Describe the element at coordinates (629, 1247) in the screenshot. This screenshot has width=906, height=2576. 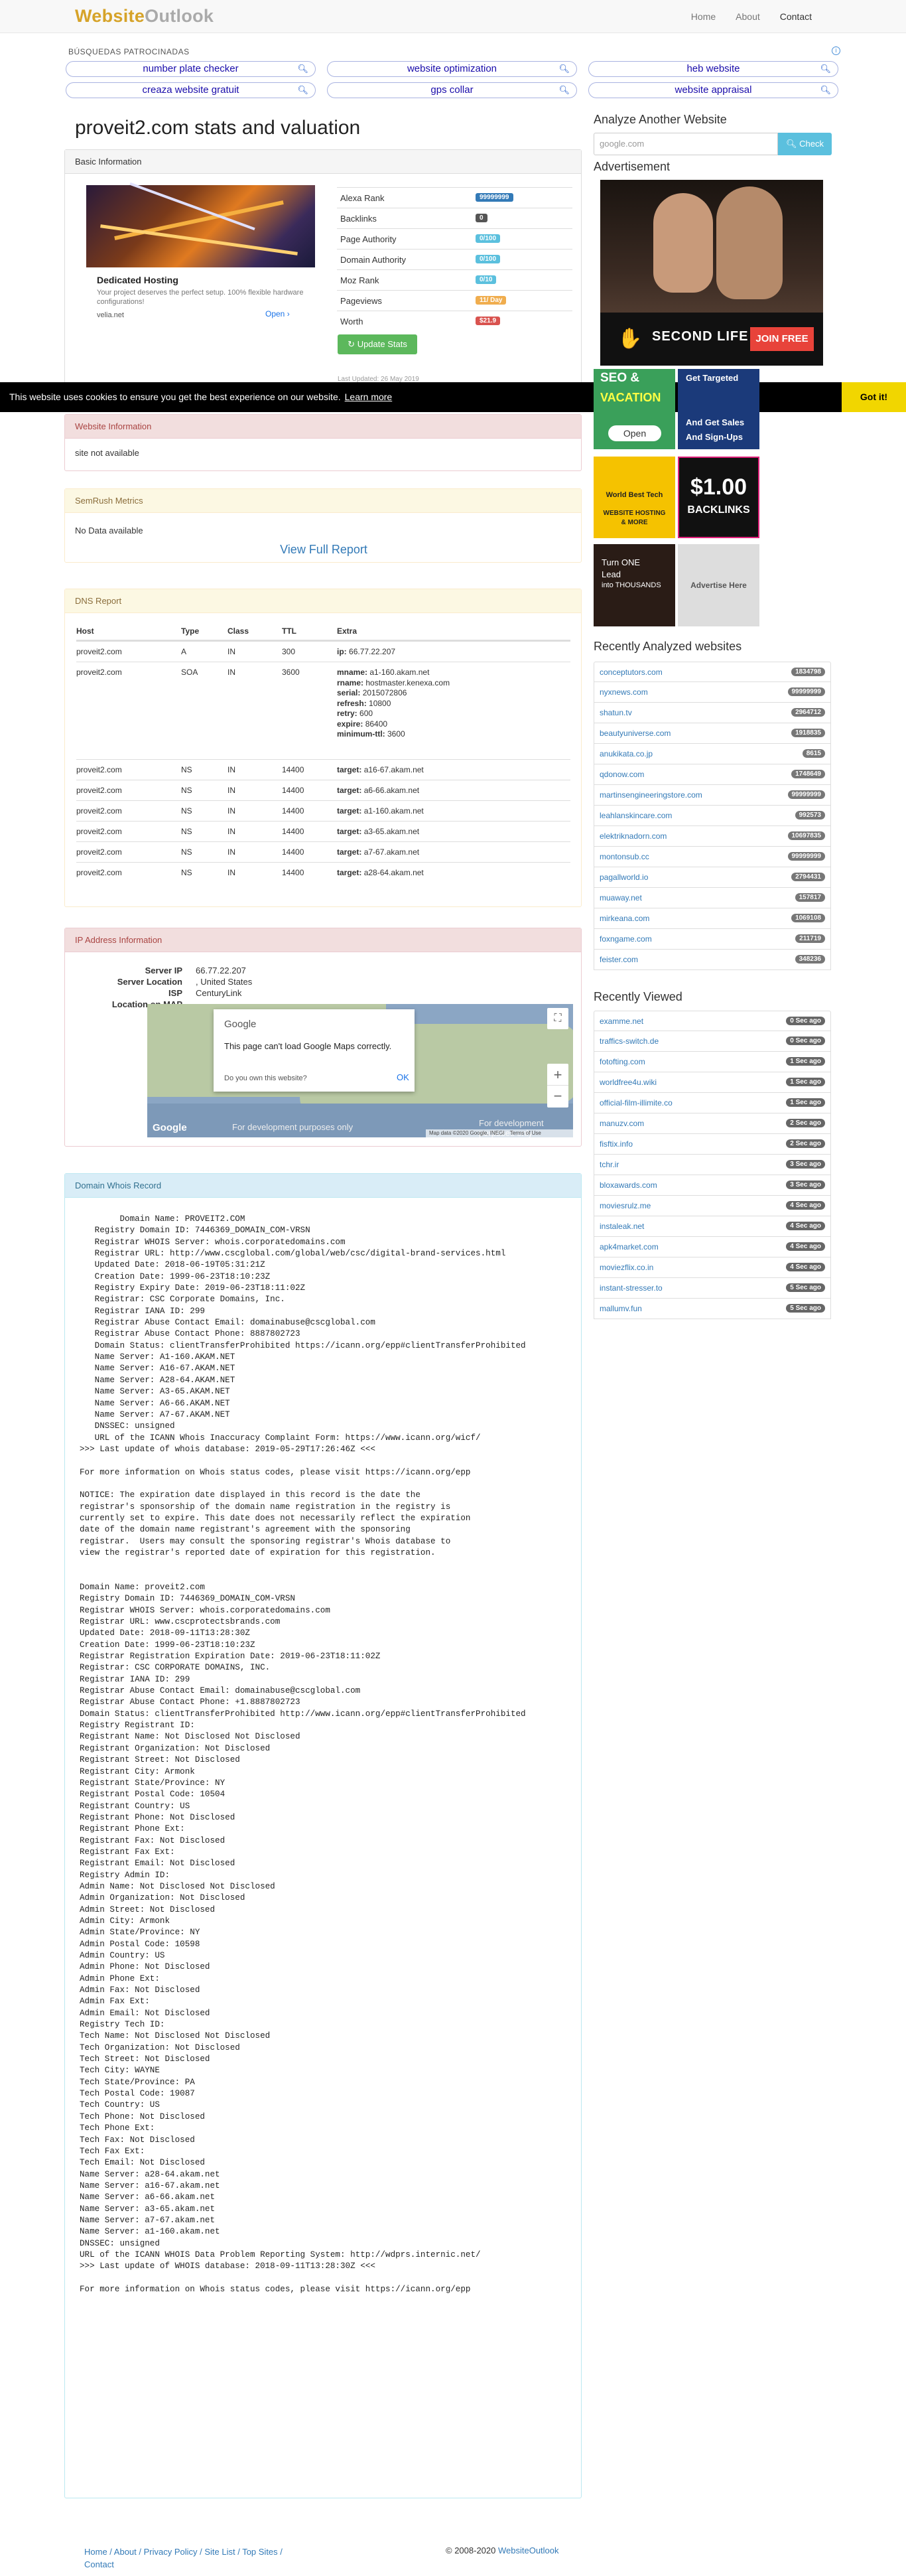
I see `list-item-link: apk4market.com` at that location.